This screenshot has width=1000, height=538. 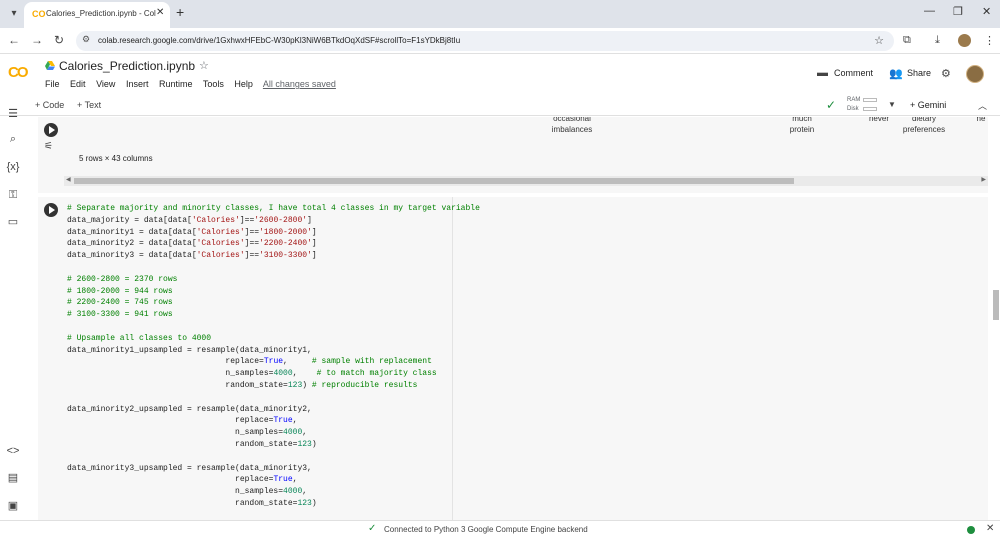 I want to click on tab-title: Calories_Prediction.ipynb - Cola, so click(x=101, y=13).